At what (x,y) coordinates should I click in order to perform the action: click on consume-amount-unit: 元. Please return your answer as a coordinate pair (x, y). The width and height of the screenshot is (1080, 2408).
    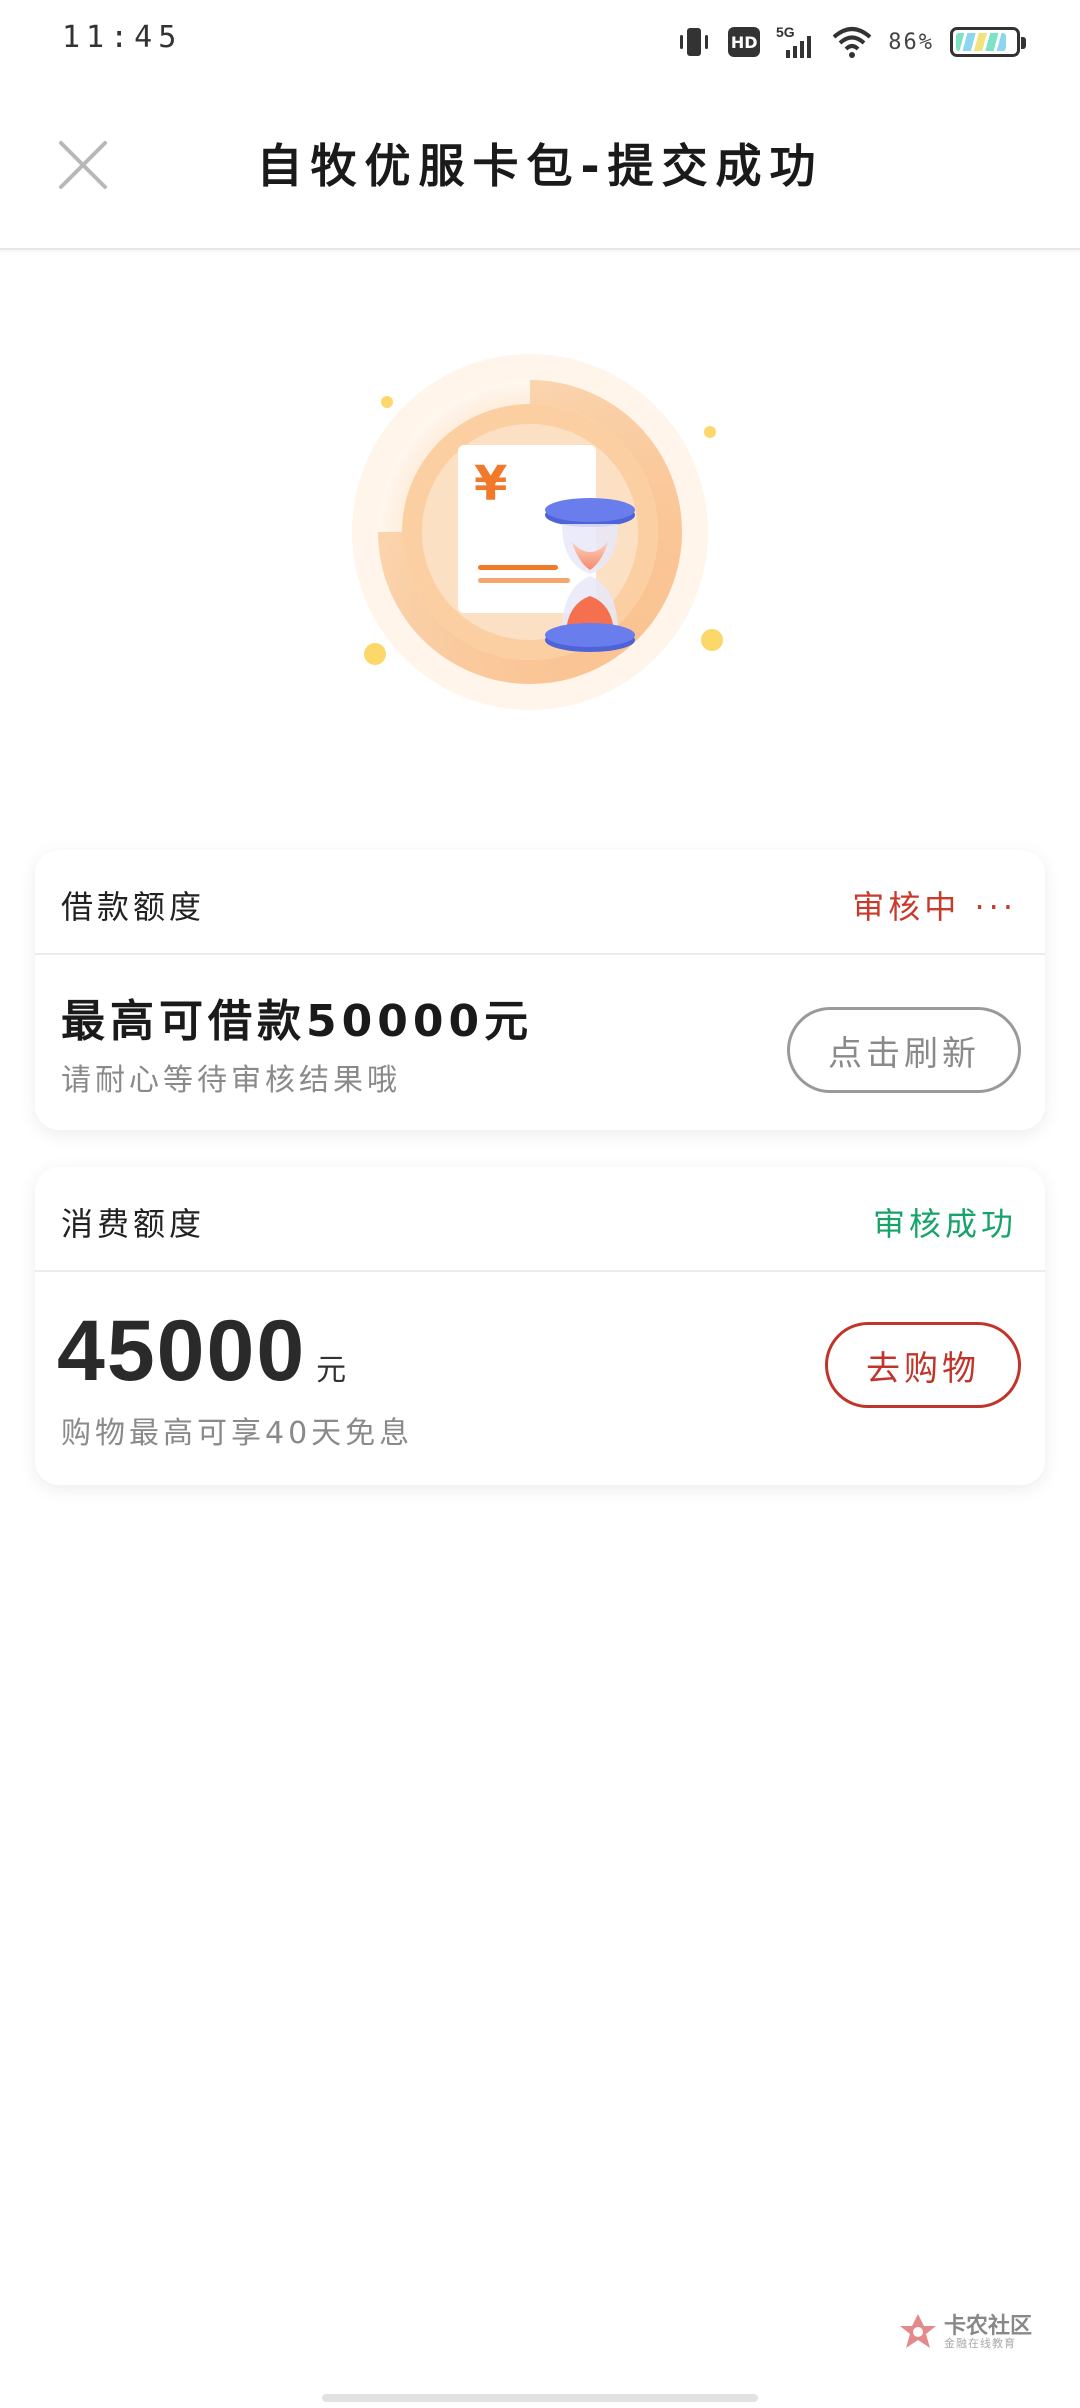
    Looking at the image, I should click on (331, 1370).